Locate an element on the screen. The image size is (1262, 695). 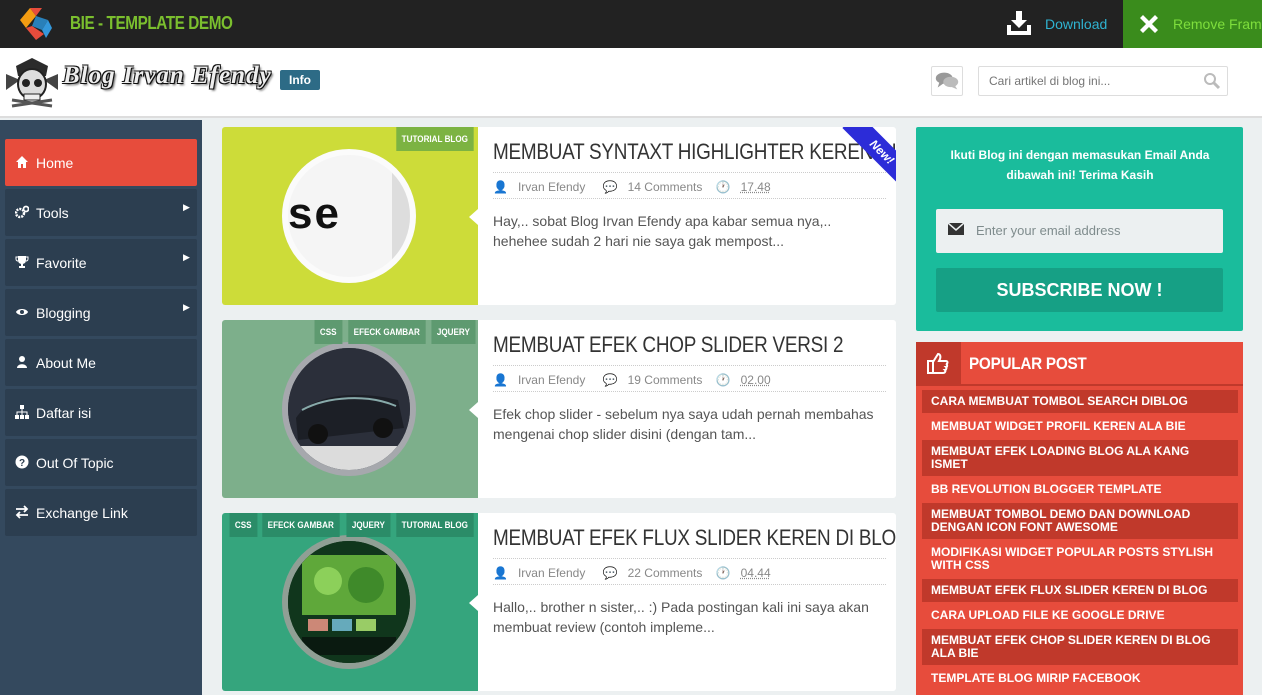
sidebar-item-exchange-link: Exchange Link is located at coordinates (101, 512).